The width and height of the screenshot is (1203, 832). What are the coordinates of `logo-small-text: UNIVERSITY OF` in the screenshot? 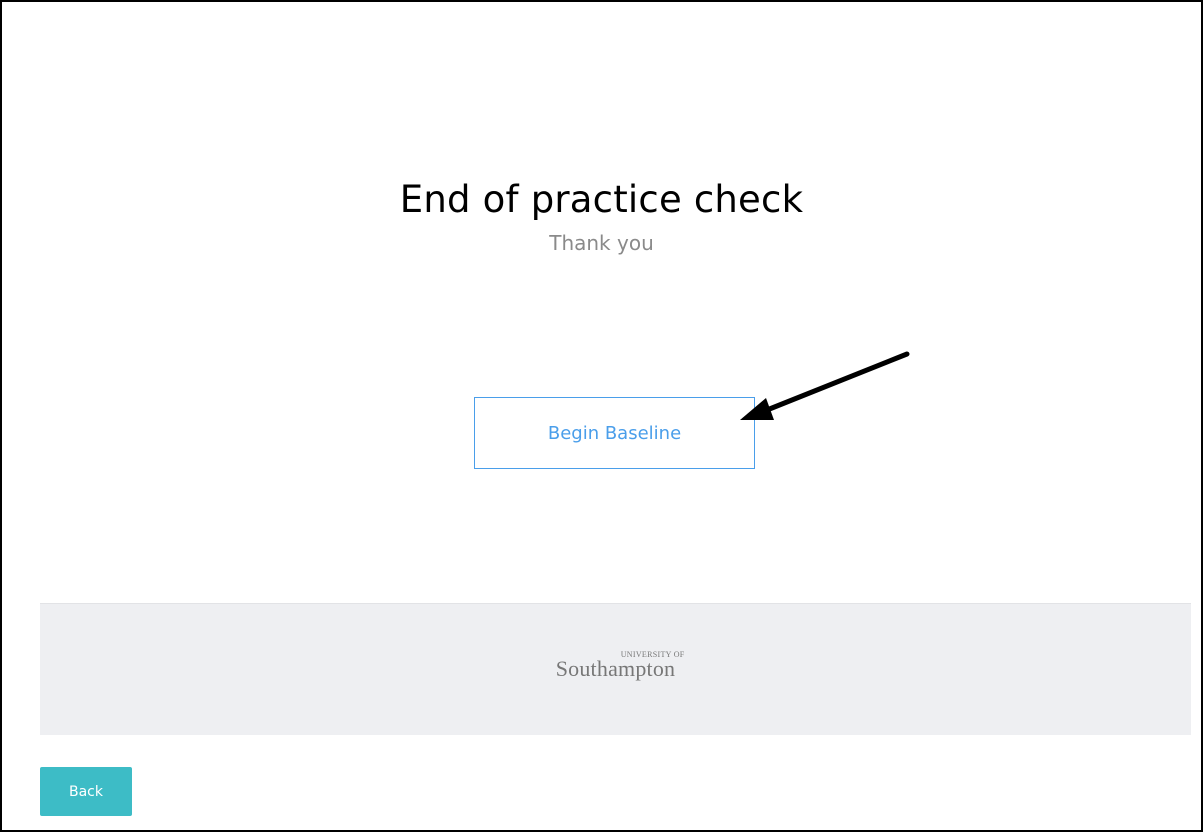 It's located at (652, 654).